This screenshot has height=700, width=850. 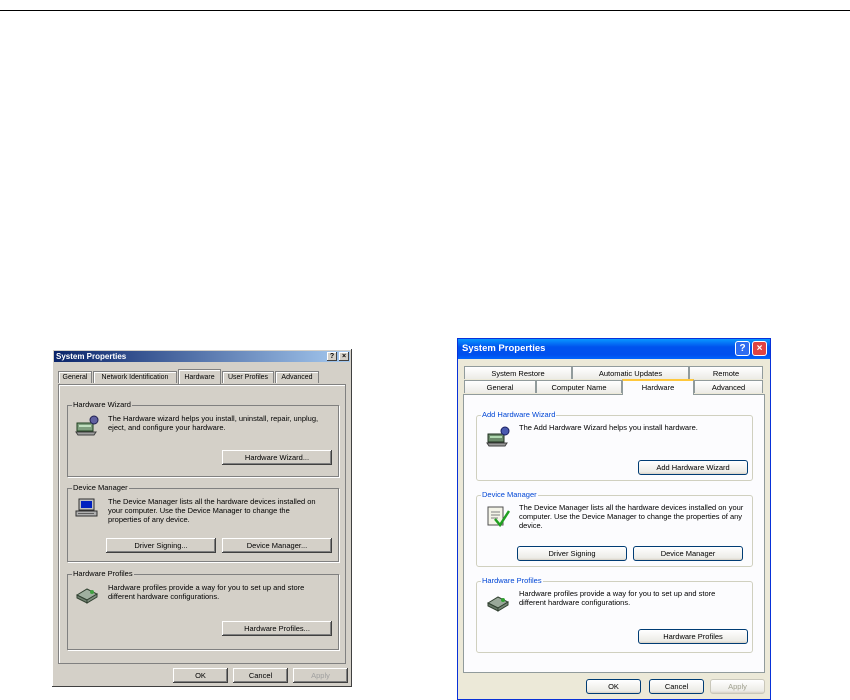 What do you see at coordinates (500, 386) in the screenshot?
I see `xp-tab-general: General` at bounding box center [500, 386].